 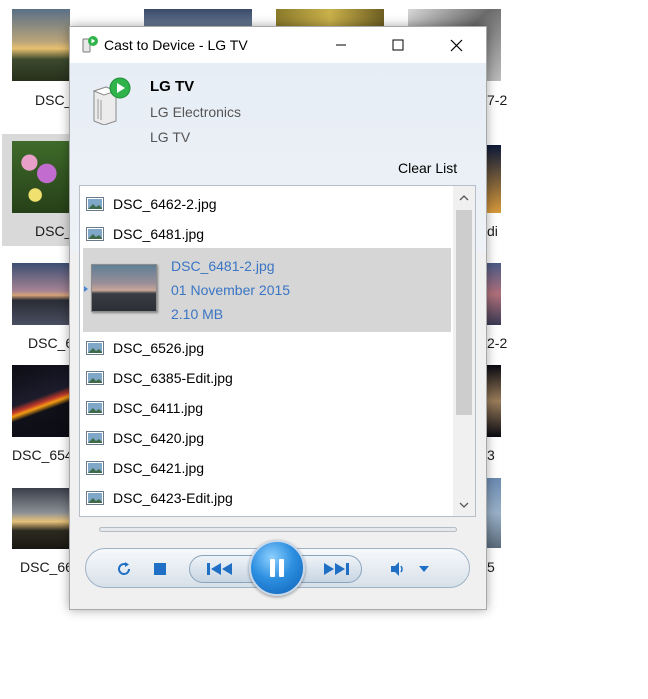 I want to click on list-item: DSC_6462-2.jpg, so click(x=266, y=204).